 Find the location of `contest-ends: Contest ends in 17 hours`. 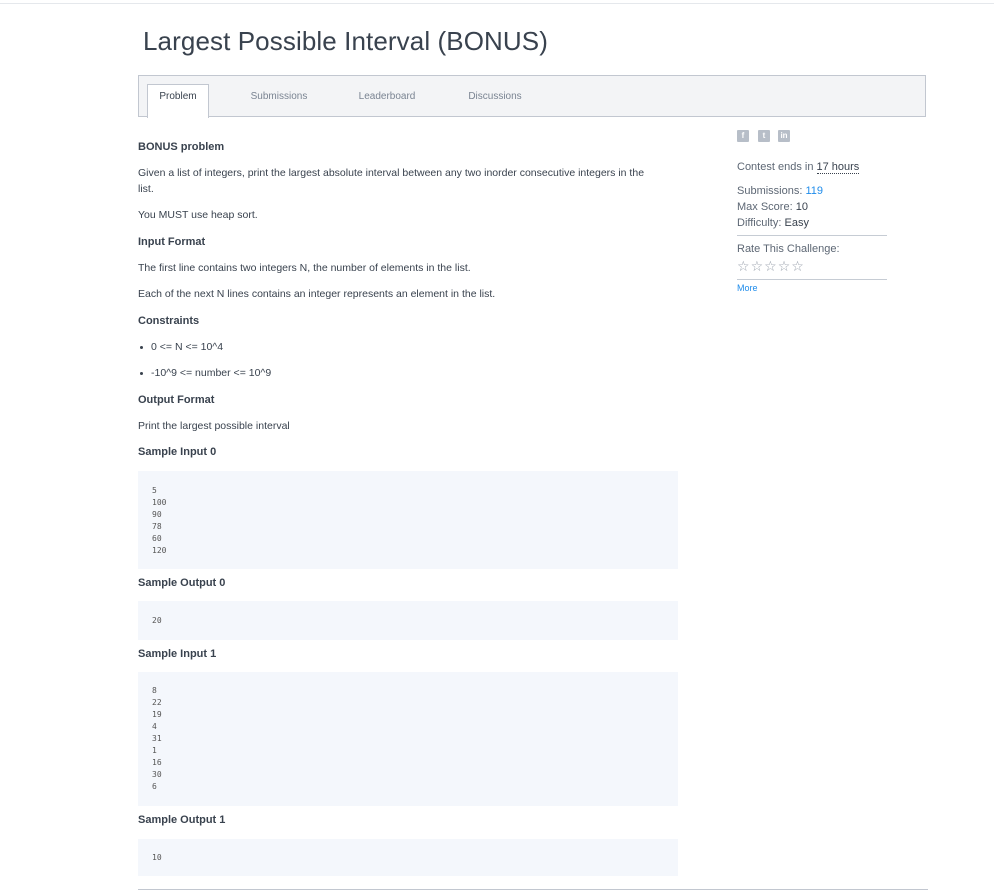

contest-ends: Contest ends in 17 hours is located at coordinates (798, 167).